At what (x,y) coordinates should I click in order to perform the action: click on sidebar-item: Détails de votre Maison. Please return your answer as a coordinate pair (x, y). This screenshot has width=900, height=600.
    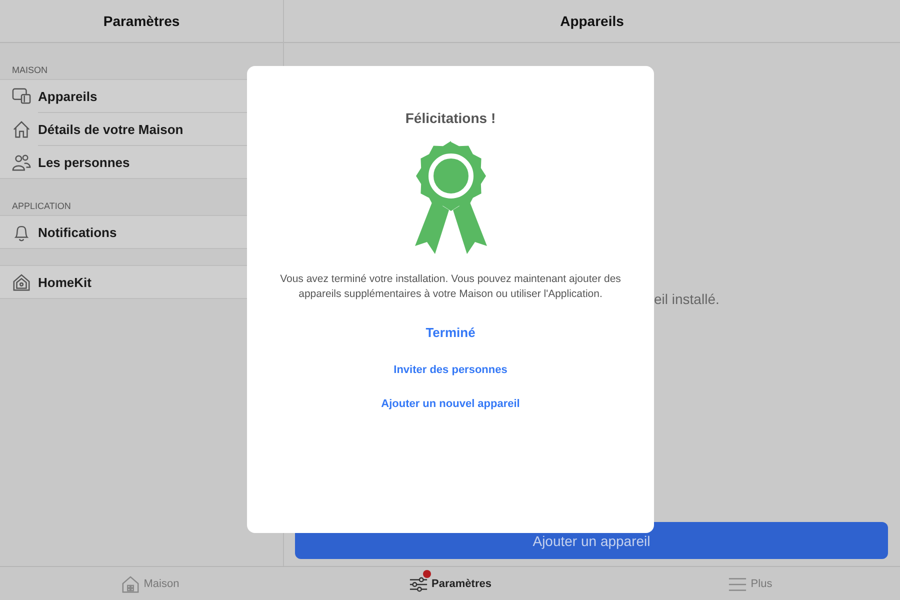
    Looking at the image, I should click on (141, 129).